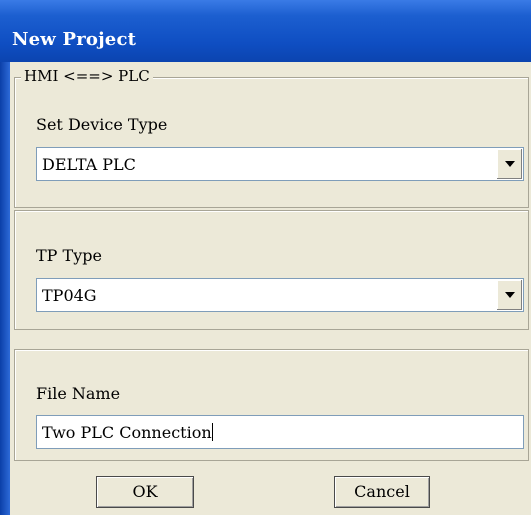  Describe the element at coordinates (74, 39) in the screenshot. I see `dialog-title: New Project` at that location.